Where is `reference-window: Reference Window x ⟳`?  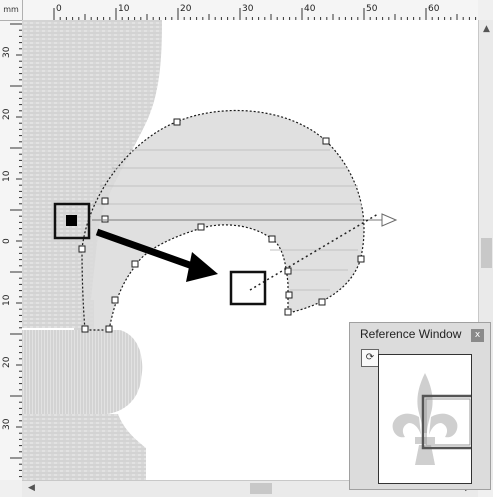 reference-window: Reference Window x ⟳ is located at coordinates (420, 406).